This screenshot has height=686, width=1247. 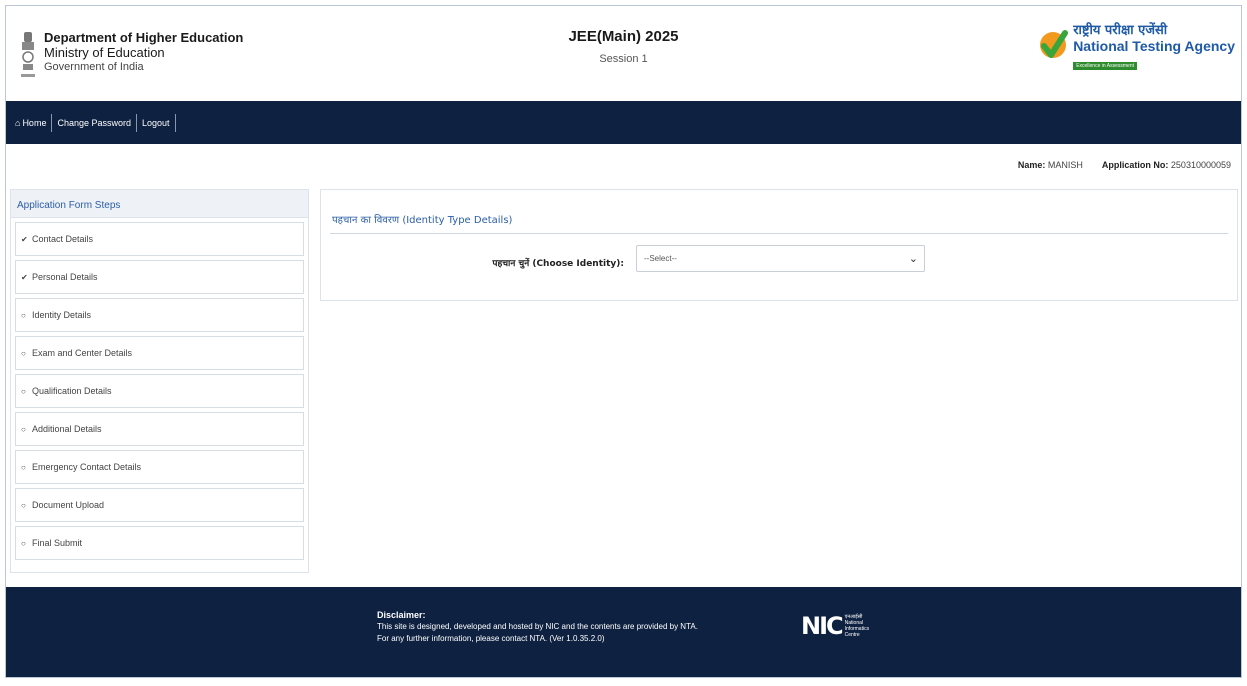 I want to click on step-final-submit: ○ Final Submit, so click(x=159, y=543).